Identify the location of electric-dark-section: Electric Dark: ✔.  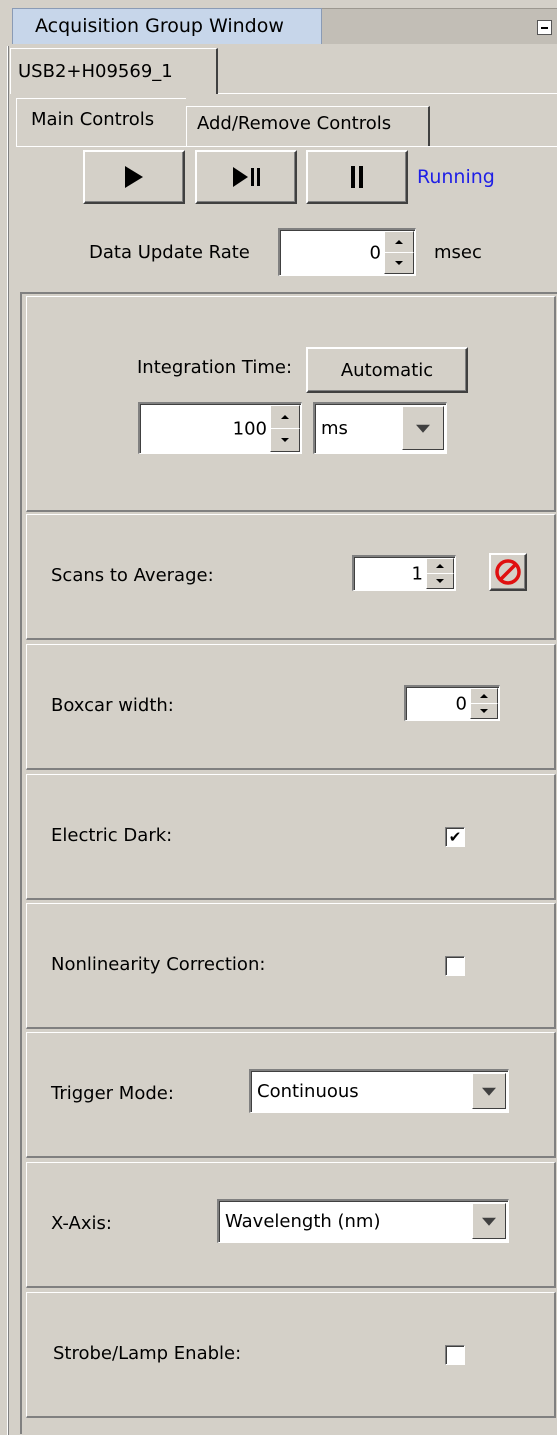
(291, 837).